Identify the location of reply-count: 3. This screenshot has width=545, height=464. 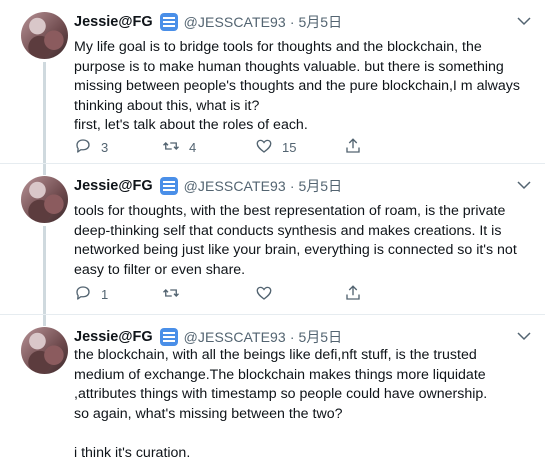
(105, 147).